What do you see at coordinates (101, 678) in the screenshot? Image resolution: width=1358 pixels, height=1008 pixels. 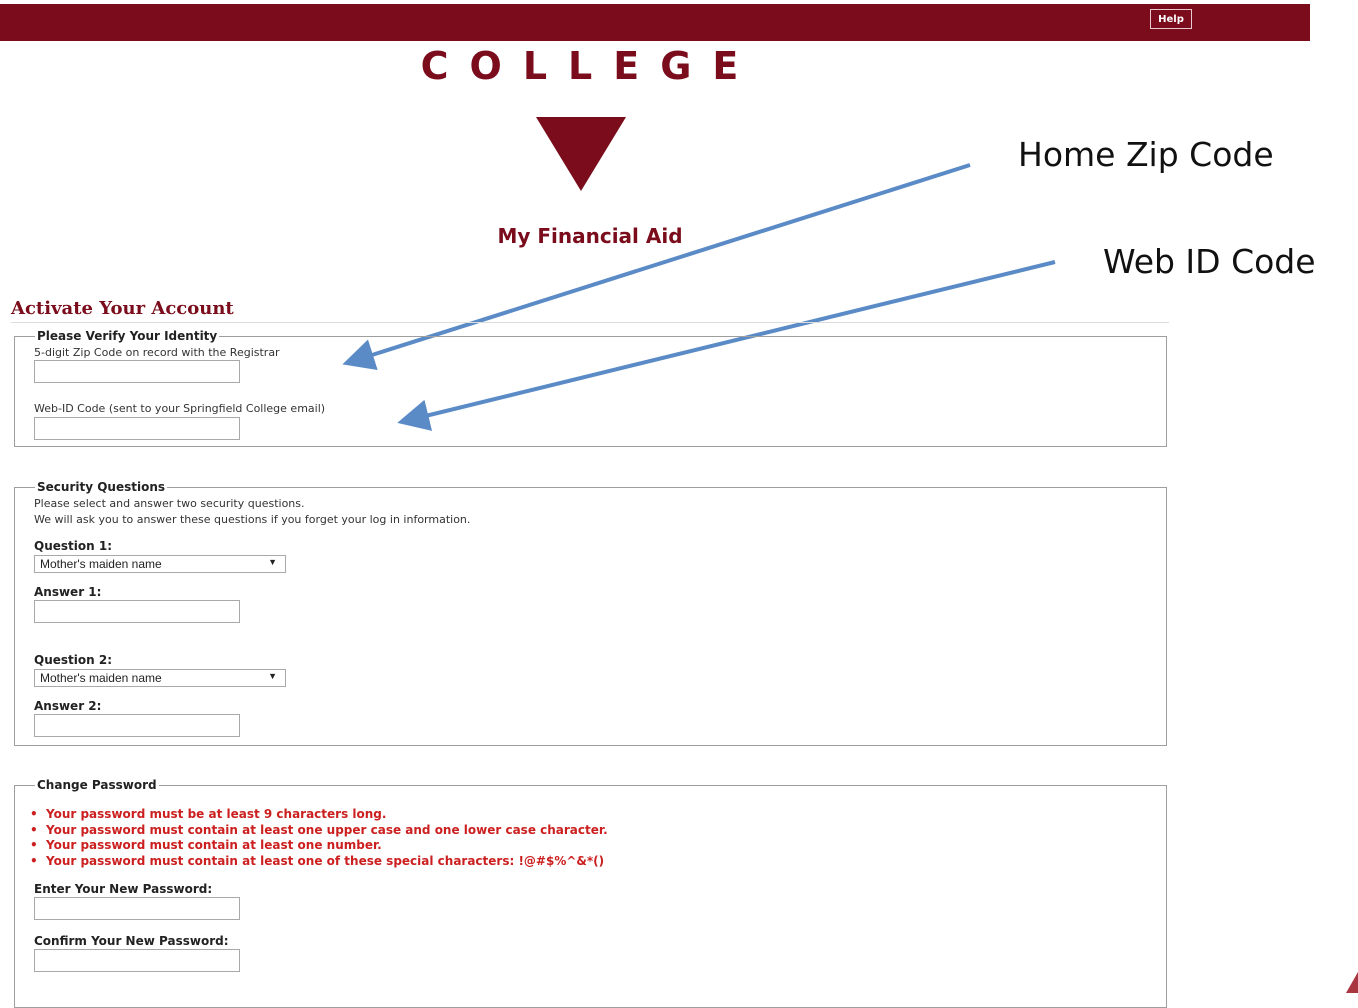 I see `question2-selected: Mother's maiden name` at bounding box center [101, 678].